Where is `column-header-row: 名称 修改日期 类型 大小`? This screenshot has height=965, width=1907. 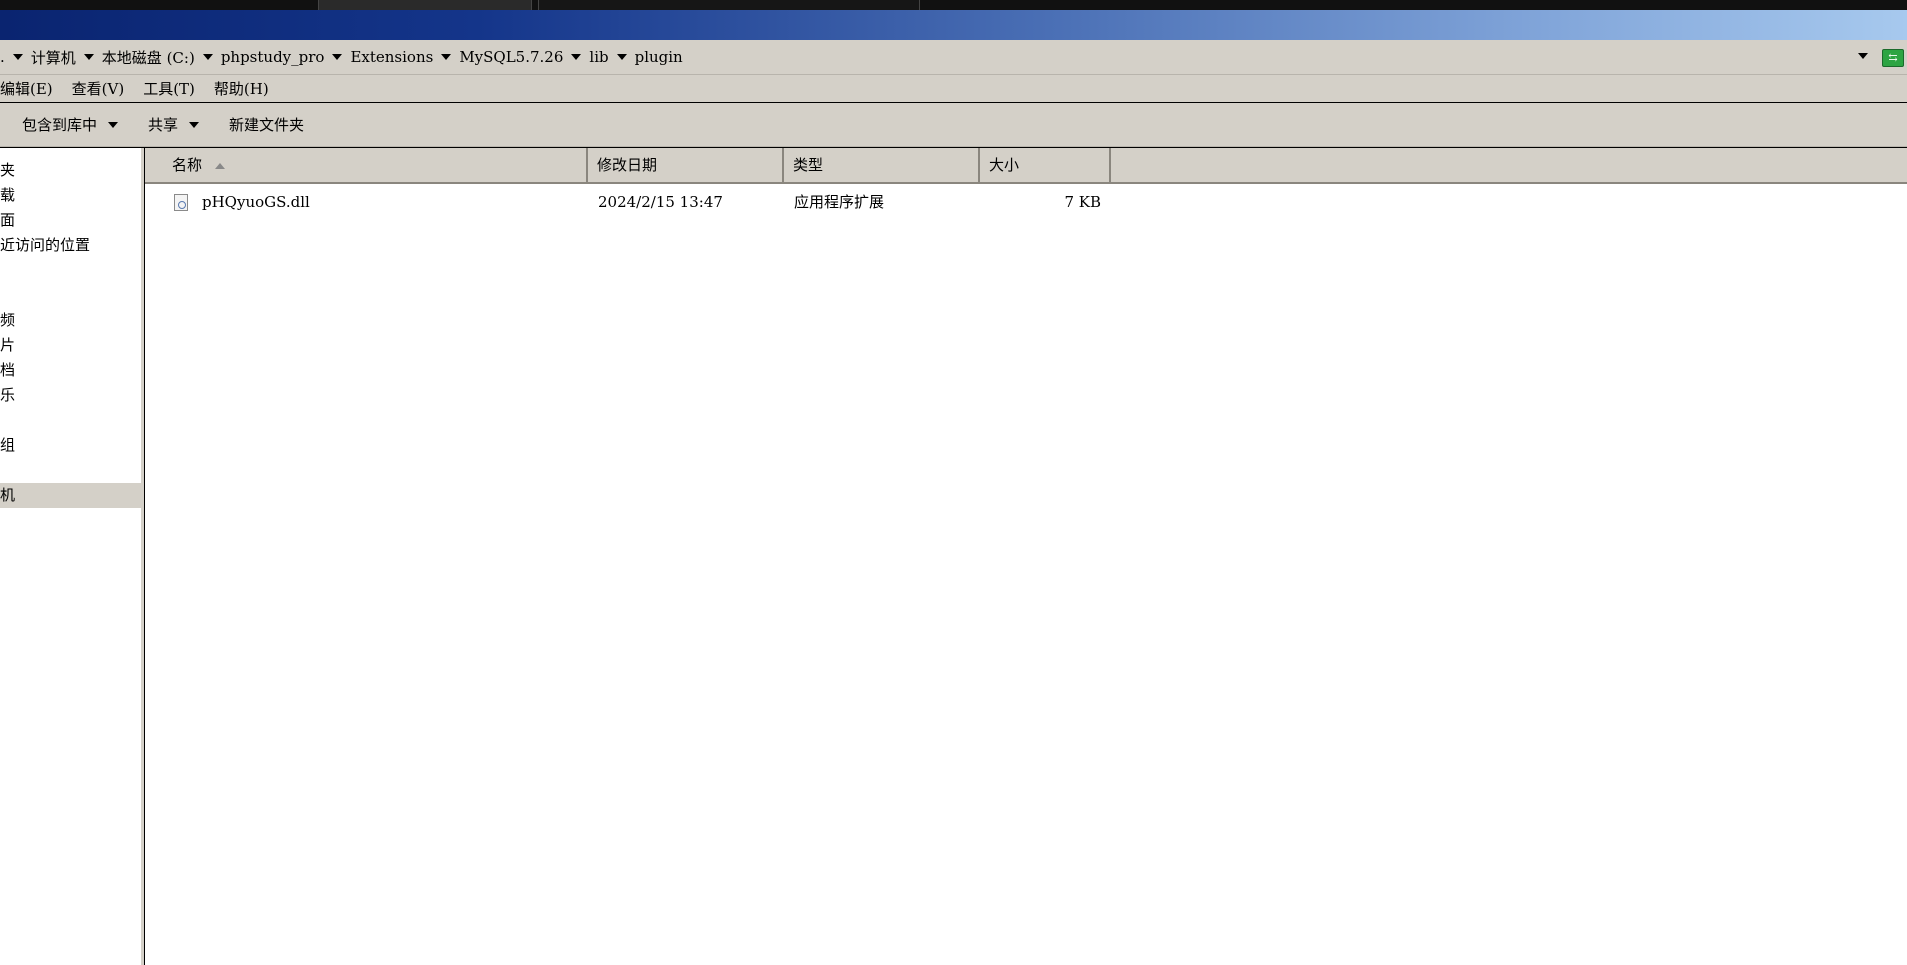 column-header-row: 名称 修改日期 类型 大小 is located at coordinates (1026, 166).